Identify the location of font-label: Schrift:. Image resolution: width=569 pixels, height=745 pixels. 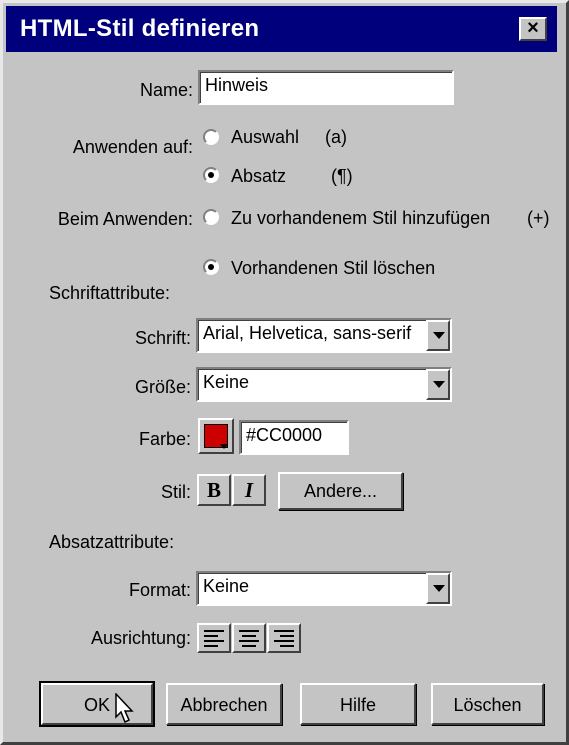
(162, 338).